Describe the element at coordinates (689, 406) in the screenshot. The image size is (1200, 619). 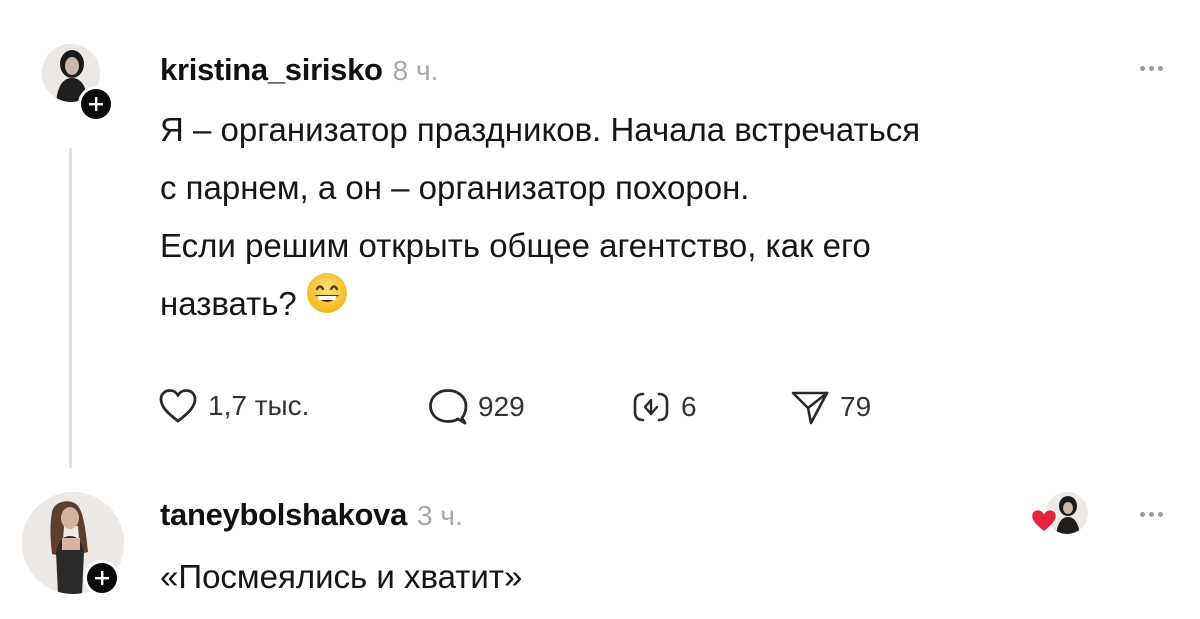
I see `repost-count: 6` at that location.